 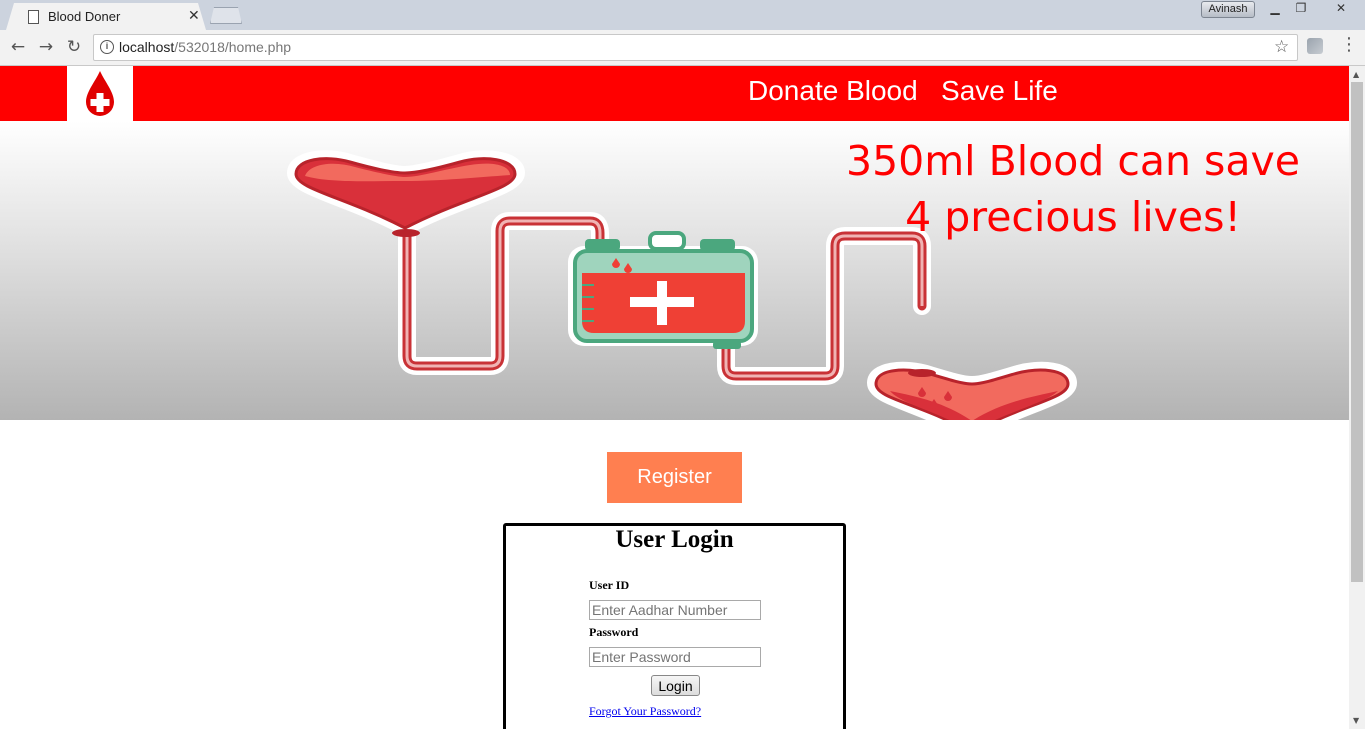 What do you see at coordinates (226, 15) in the screenshot?
I see `new-tab-button` at bounding box center [226, 15].